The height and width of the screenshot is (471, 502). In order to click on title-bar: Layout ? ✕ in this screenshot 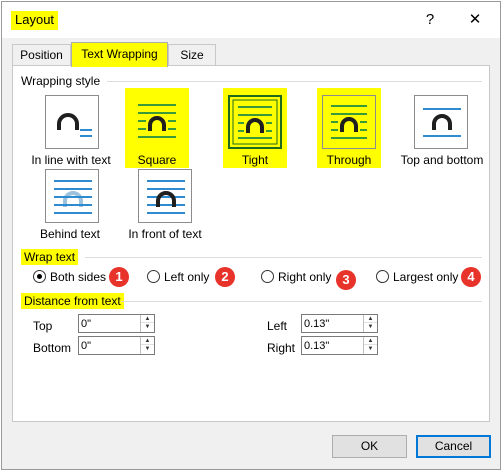, I will do `click(251, 20)`.